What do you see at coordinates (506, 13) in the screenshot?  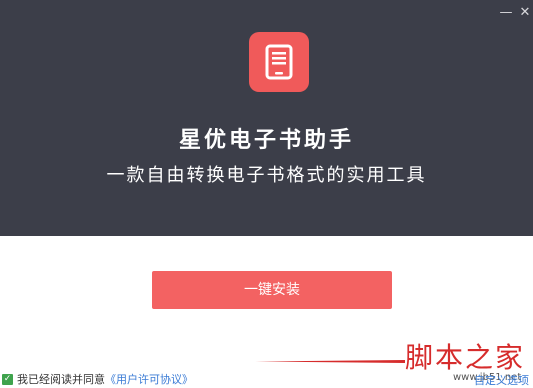 I see `minimize-button: —` at bounding box center [506, 13].